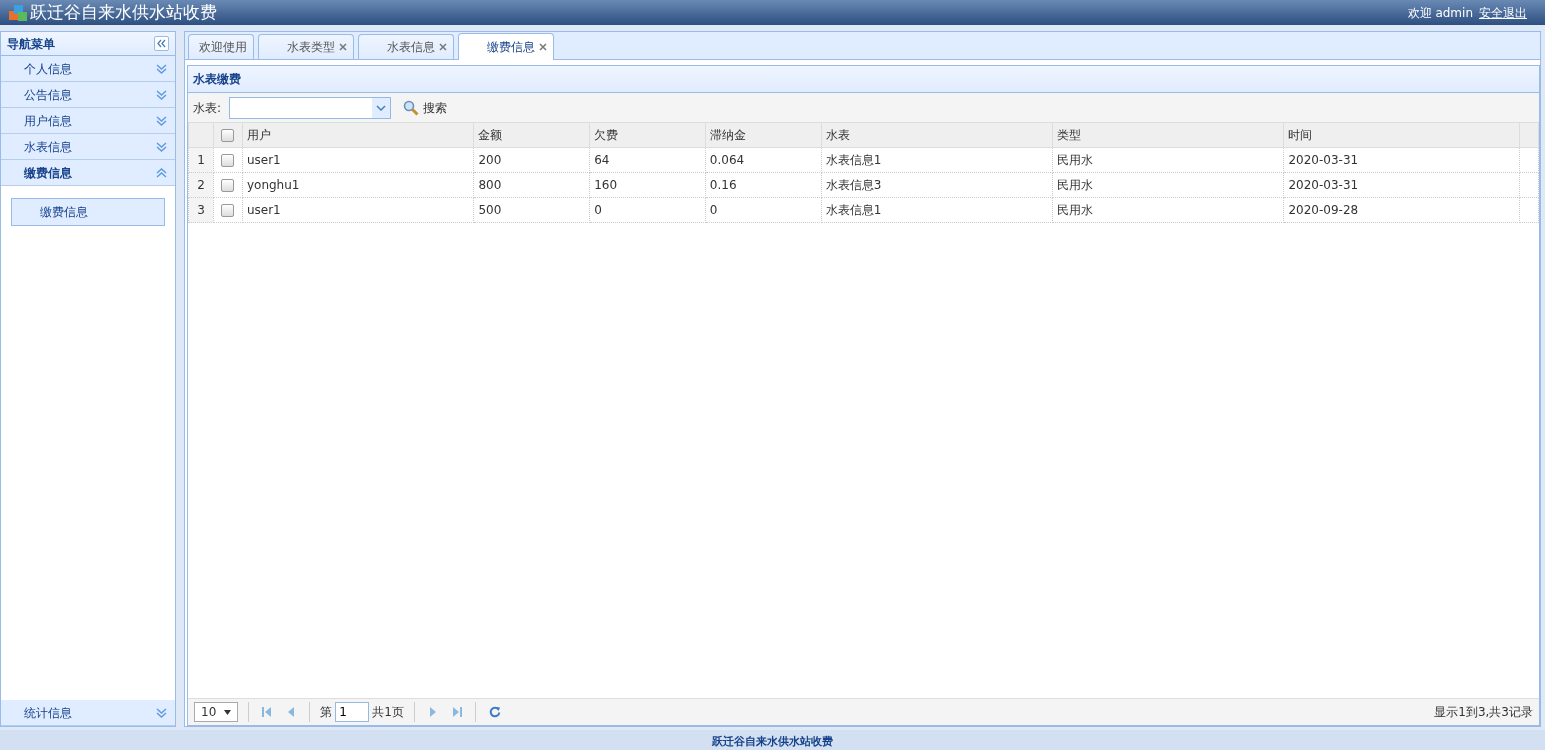 This screenshot has width=1545, height=750. I want to click on table-cell: 水表信息3, so click(937, 185).